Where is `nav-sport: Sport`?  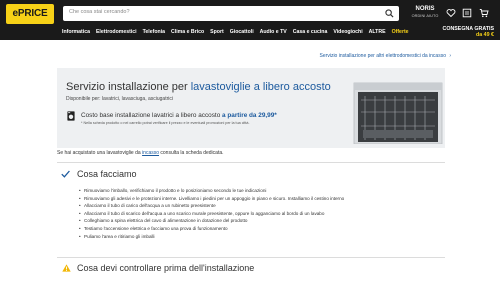 nav-sport: Sport is located at coordinates (217, 32).